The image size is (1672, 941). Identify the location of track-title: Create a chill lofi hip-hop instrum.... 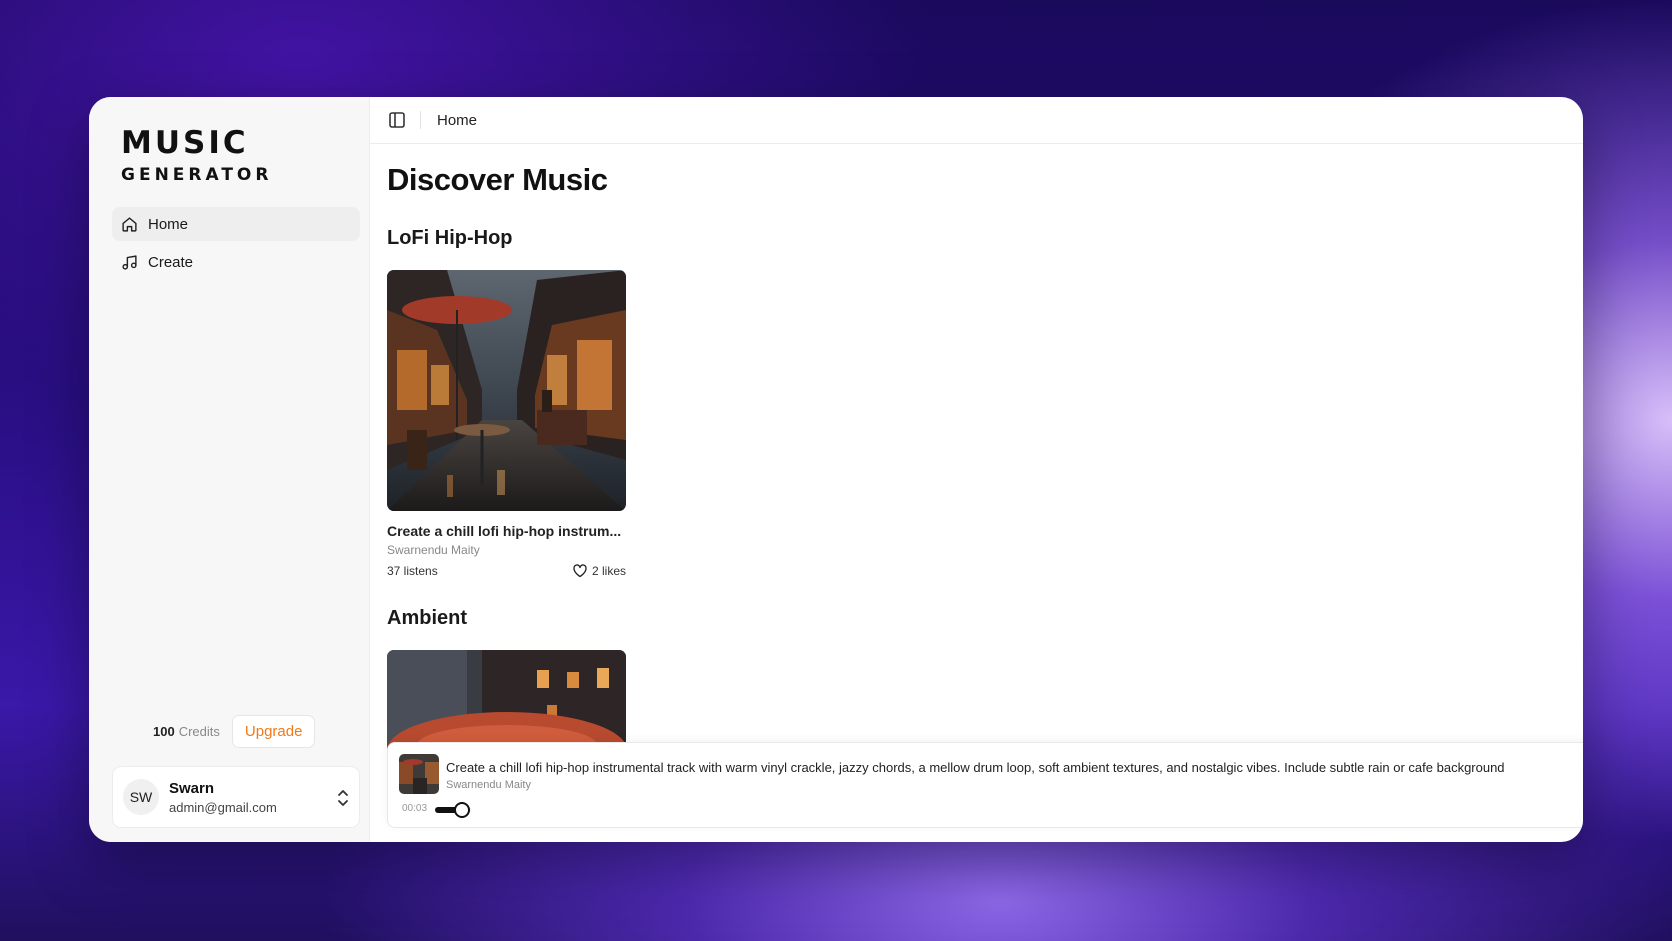
(506, 531).